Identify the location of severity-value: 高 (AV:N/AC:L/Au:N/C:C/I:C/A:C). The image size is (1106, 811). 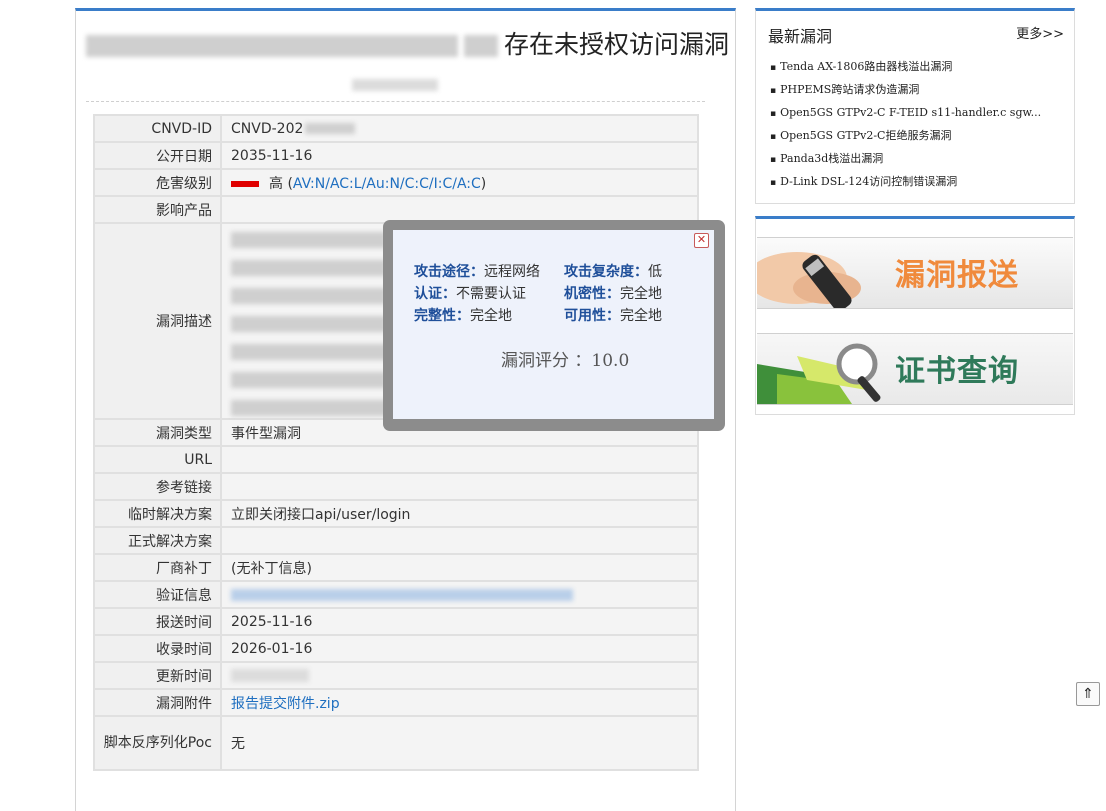
(459, 182).